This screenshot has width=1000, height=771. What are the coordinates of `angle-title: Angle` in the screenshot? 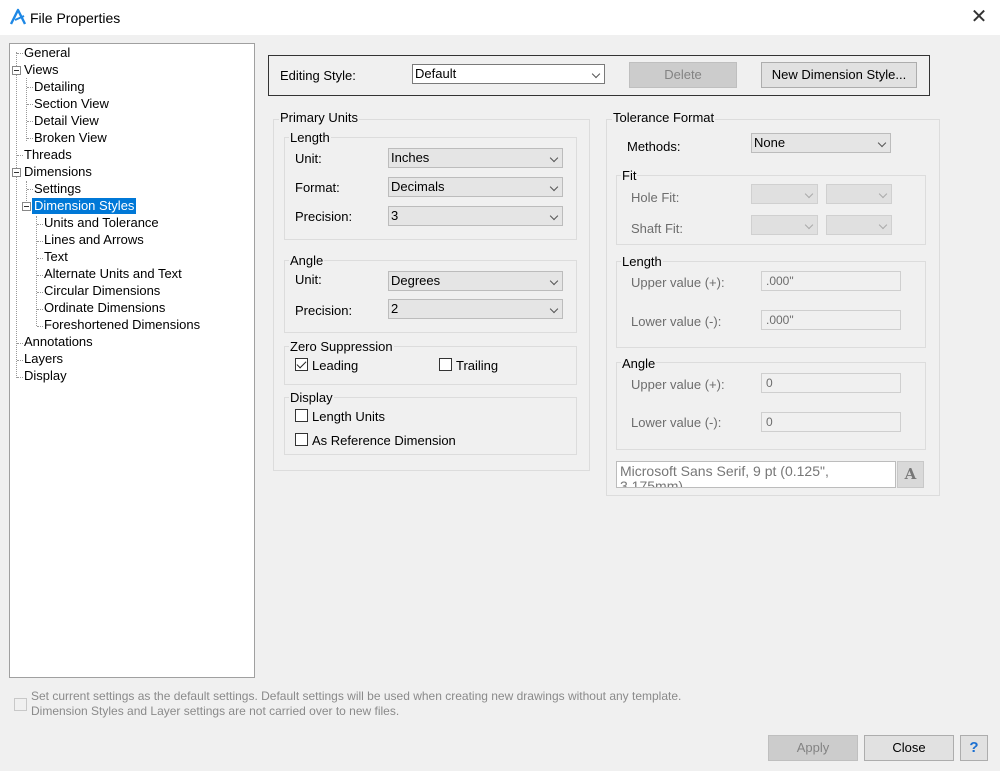 It's located at (307, 260).